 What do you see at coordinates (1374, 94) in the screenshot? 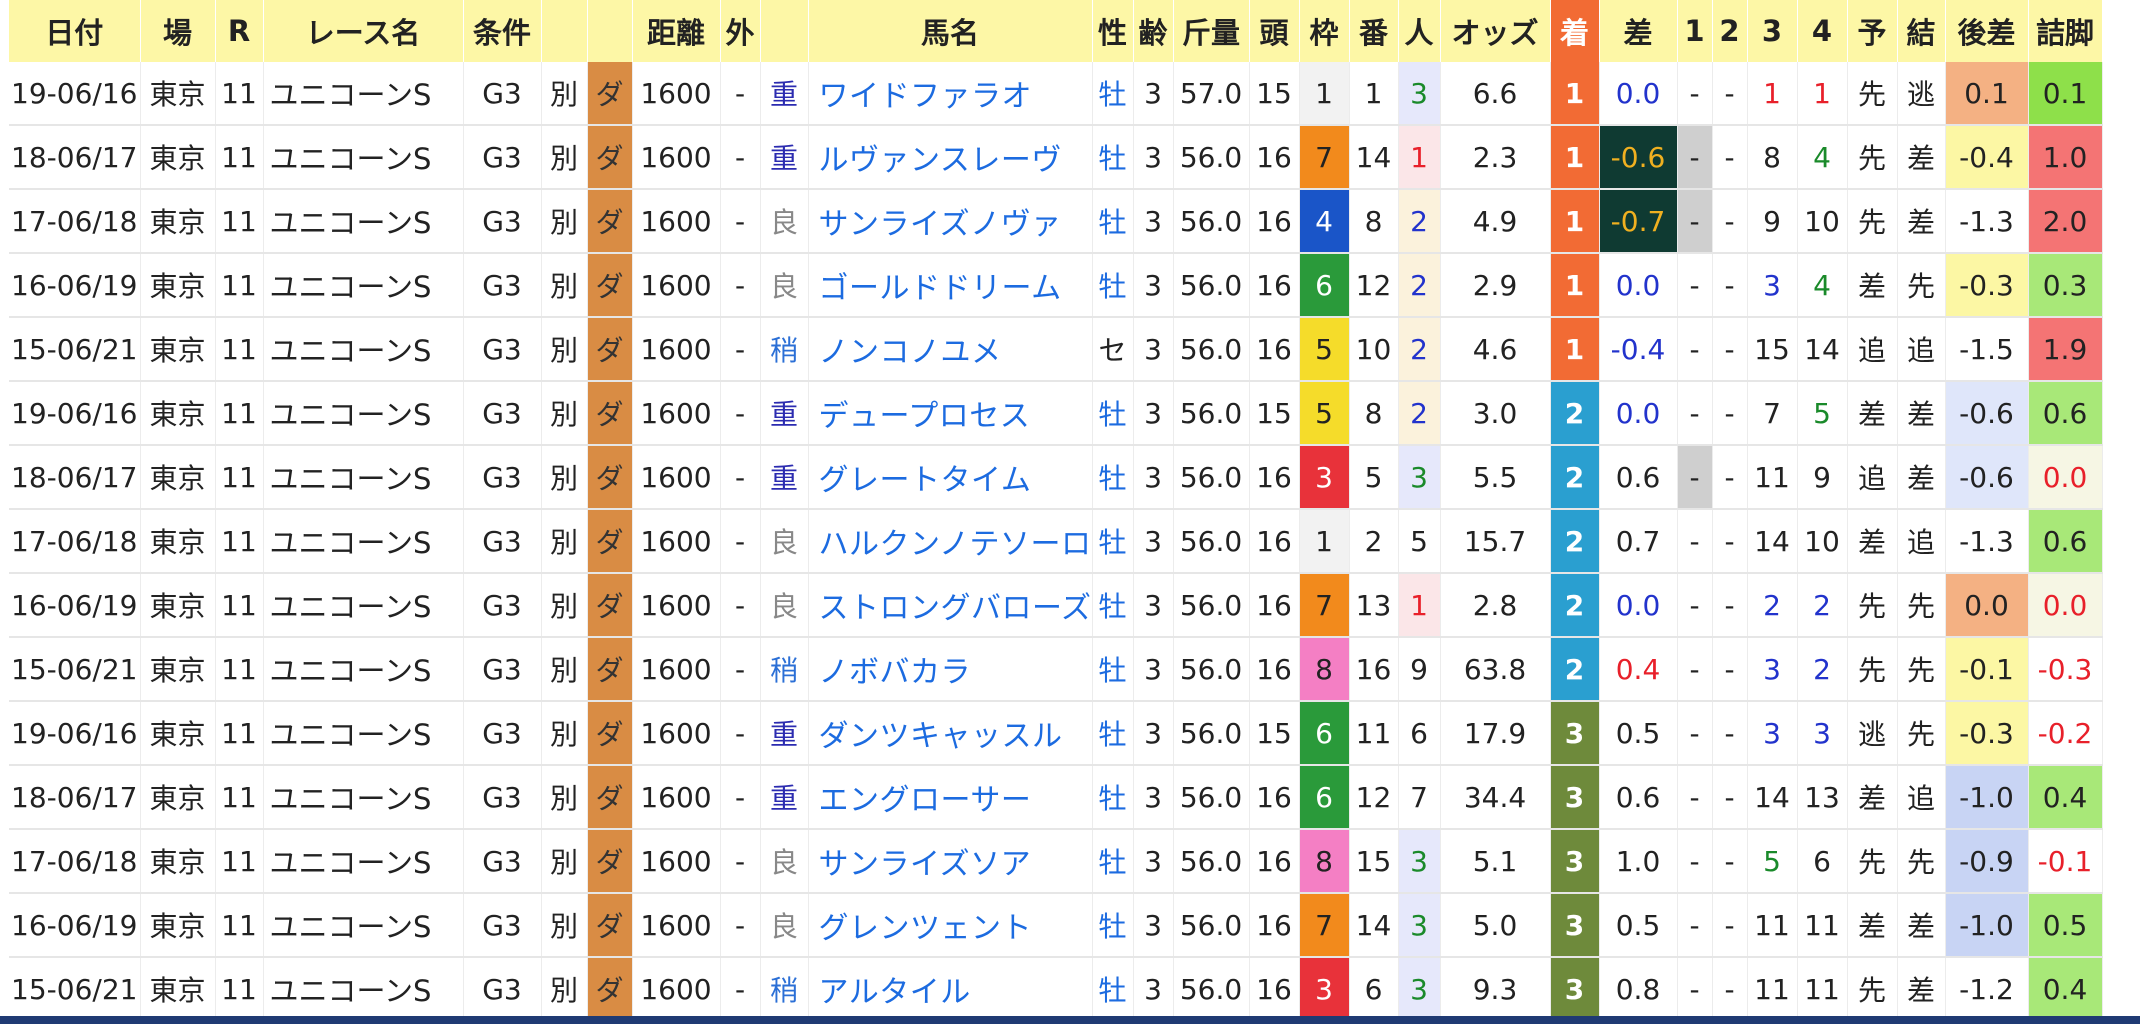
I see `horse-number-cell: 1` at bounding box center [1374, 94].